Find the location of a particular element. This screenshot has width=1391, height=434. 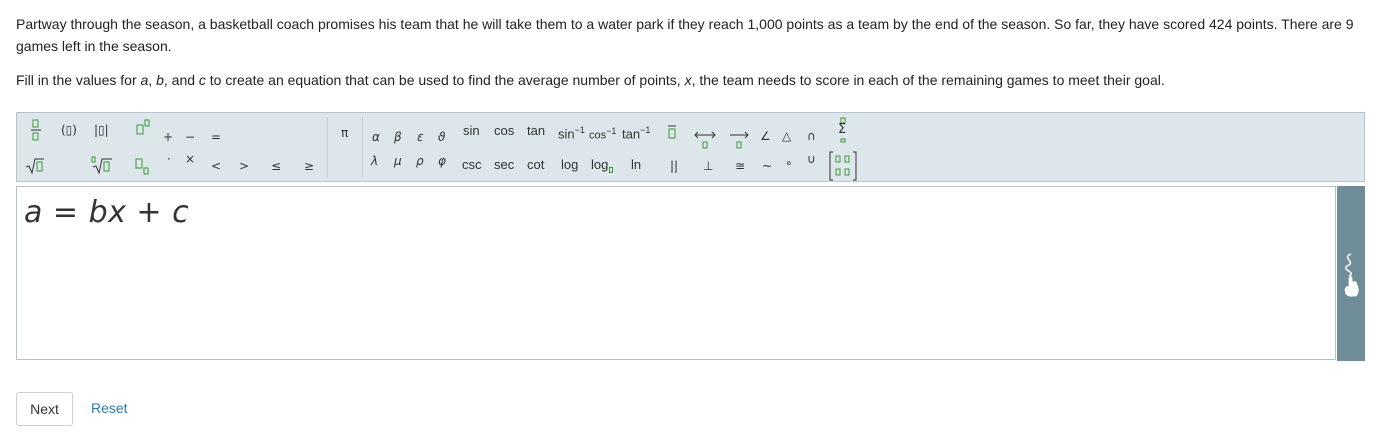

greater-equal-button: ≥ is located at coordinates (309, 166).